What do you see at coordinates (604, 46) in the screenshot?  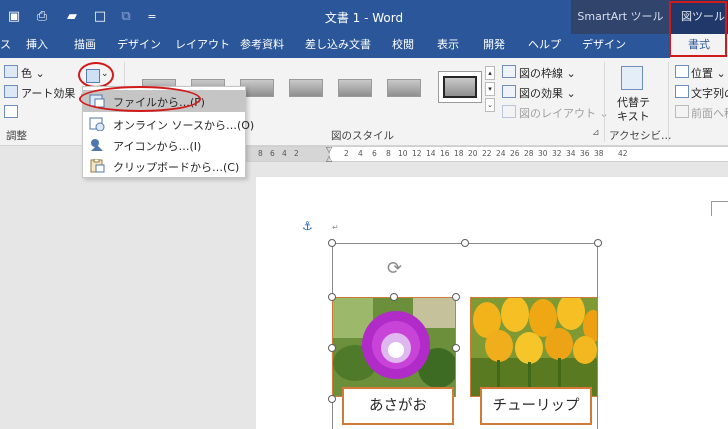 I see `tab-11: デザイン` at bounding box center [604, 46].